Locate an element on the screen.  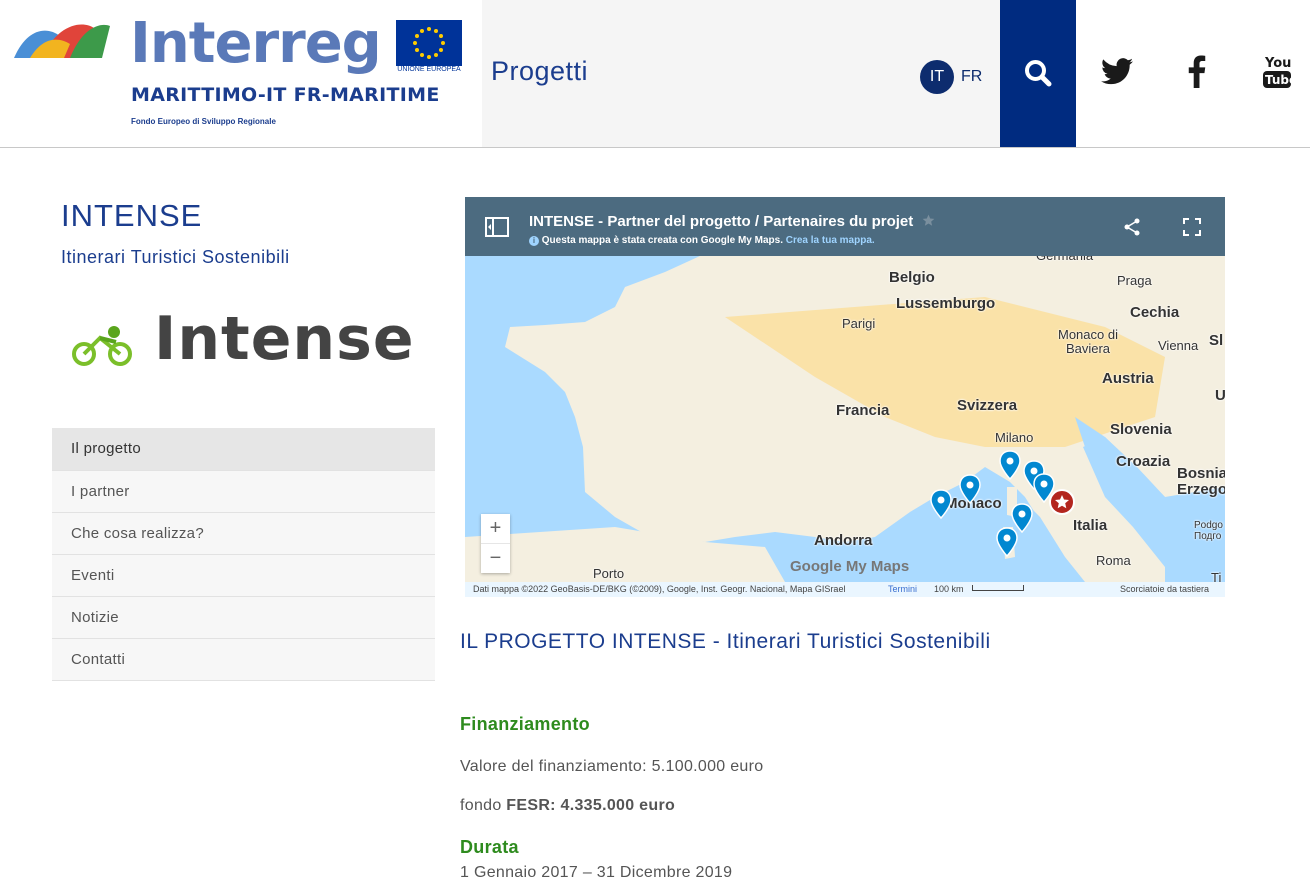
interreg-swoosh-icon is located at coordinates (62, 41).